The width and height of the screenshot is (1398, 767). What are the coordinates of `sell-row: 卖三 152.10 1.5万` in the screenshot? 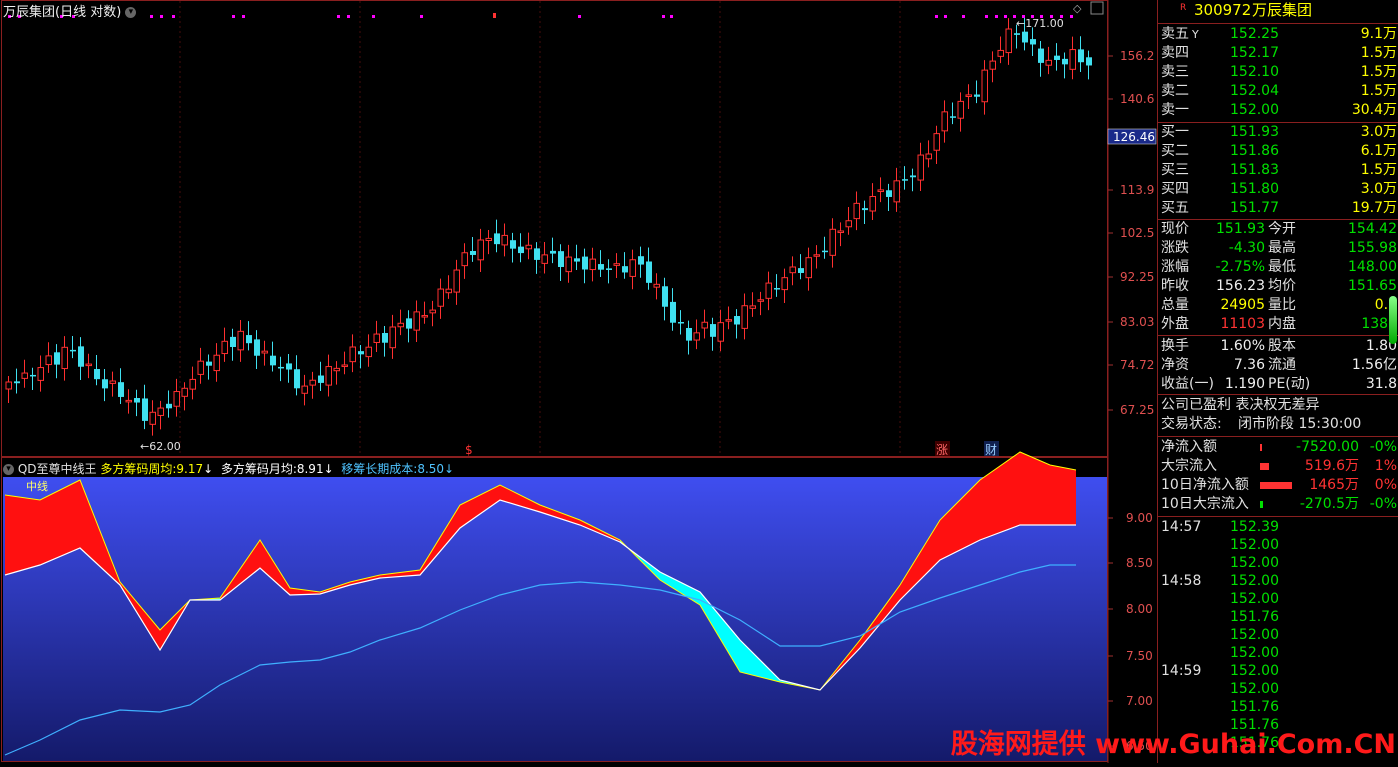 It's located at (1278, 72).